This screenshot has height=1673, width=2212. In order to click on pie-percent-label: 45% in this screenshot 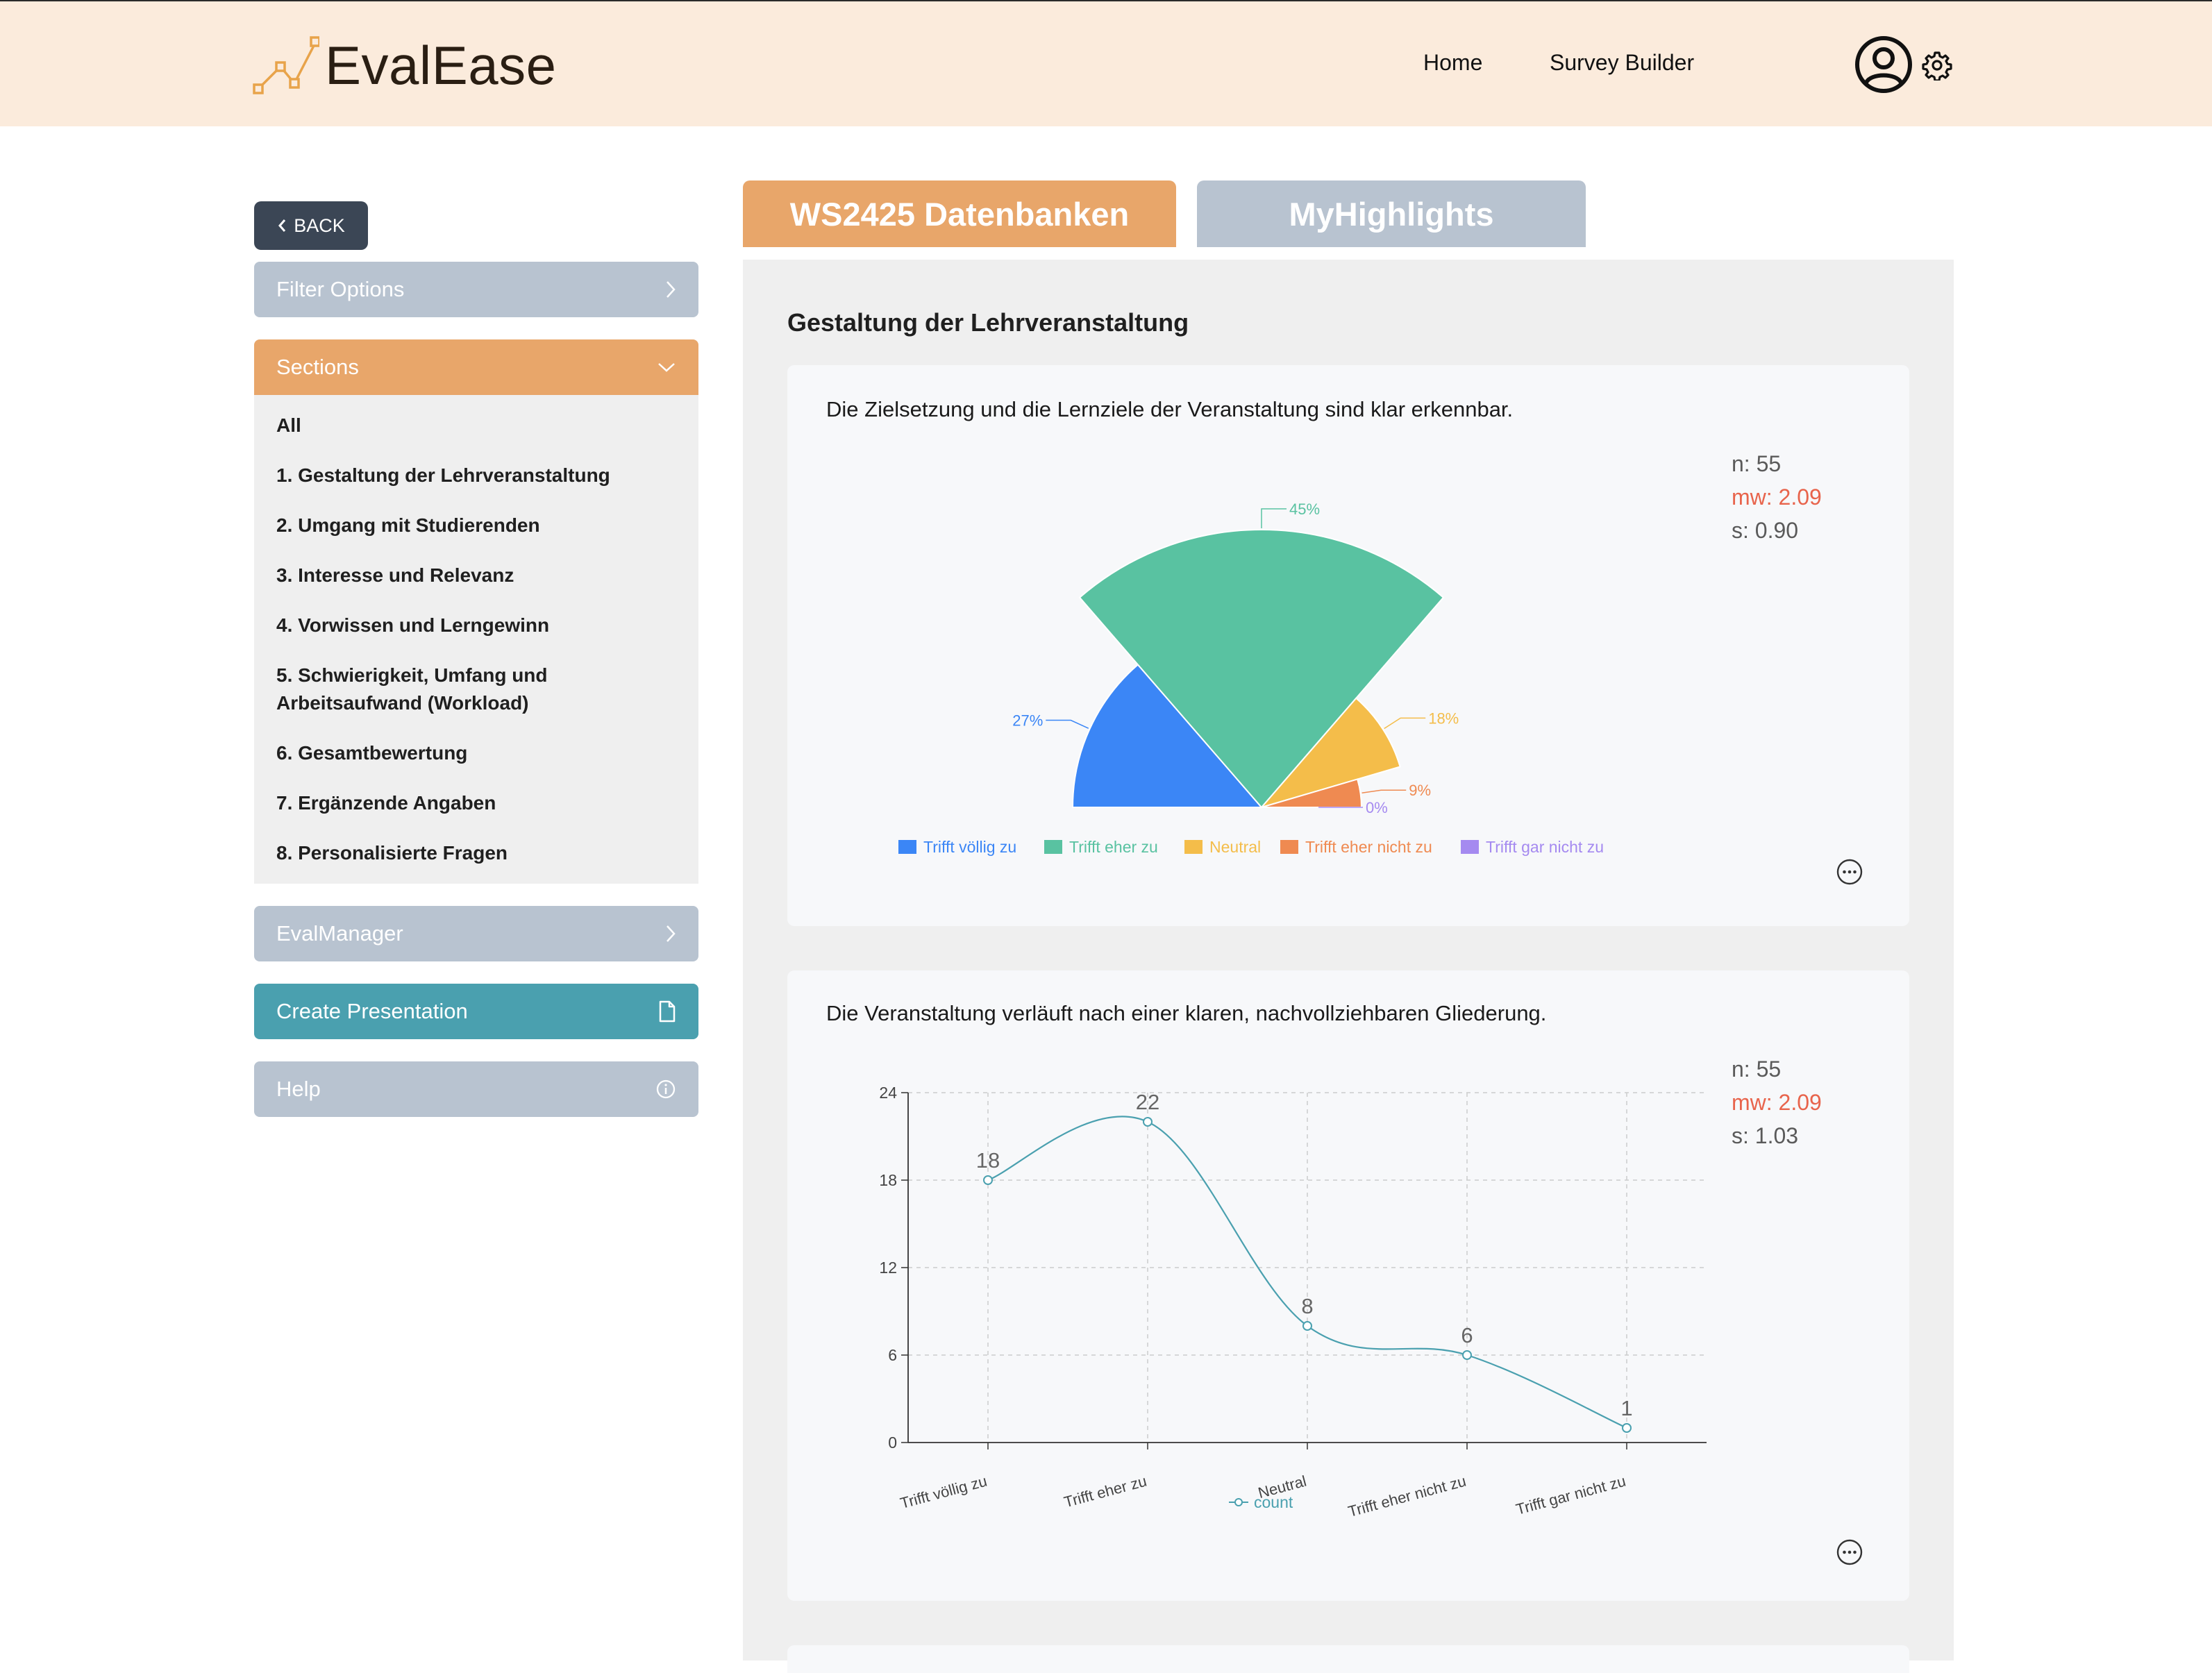, I will do `click(1304, 509)`.